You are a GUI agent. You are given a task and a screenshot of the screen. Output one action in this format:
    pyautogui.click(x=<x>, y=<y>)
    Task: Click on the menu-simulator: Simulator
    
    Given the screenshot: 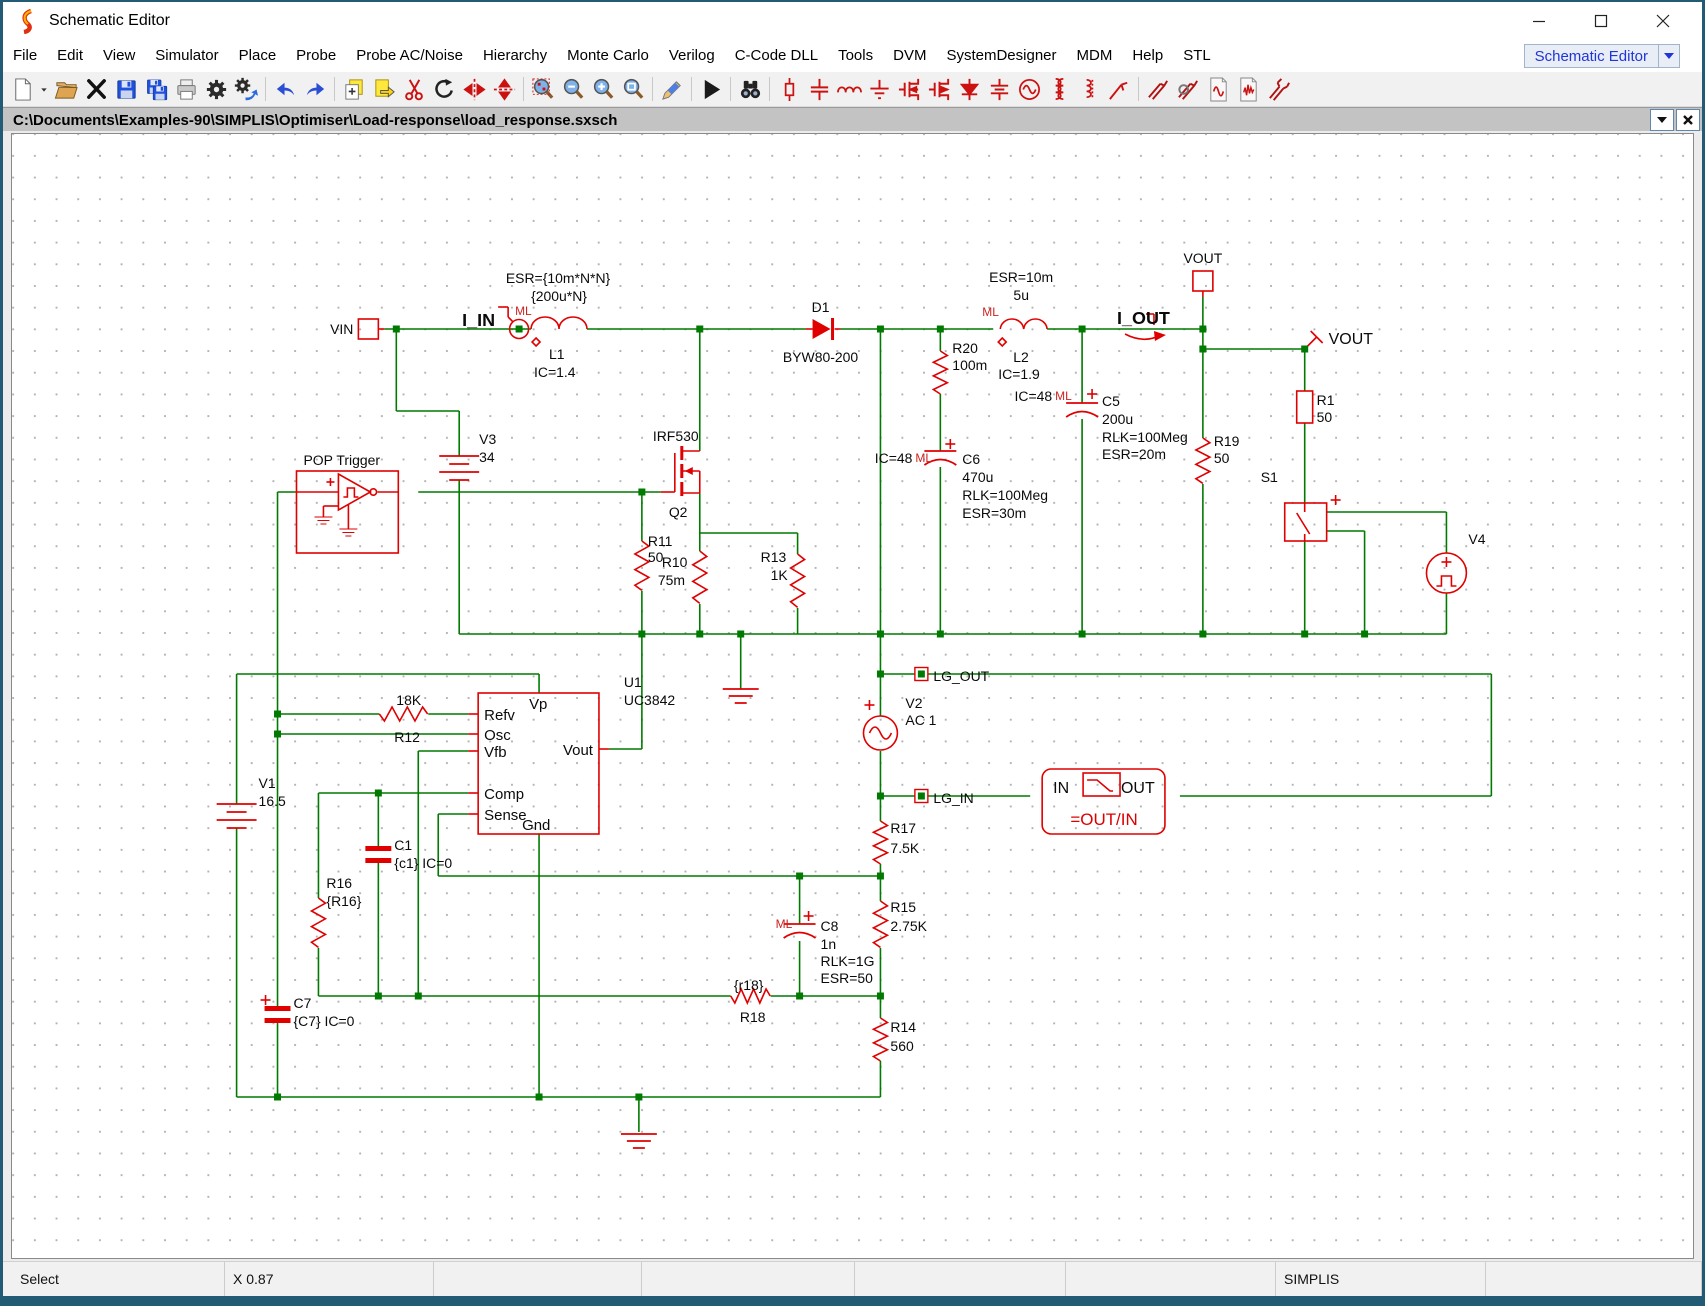 What is the action you would take?
    pyautogui.click(x=186, y=56)
    